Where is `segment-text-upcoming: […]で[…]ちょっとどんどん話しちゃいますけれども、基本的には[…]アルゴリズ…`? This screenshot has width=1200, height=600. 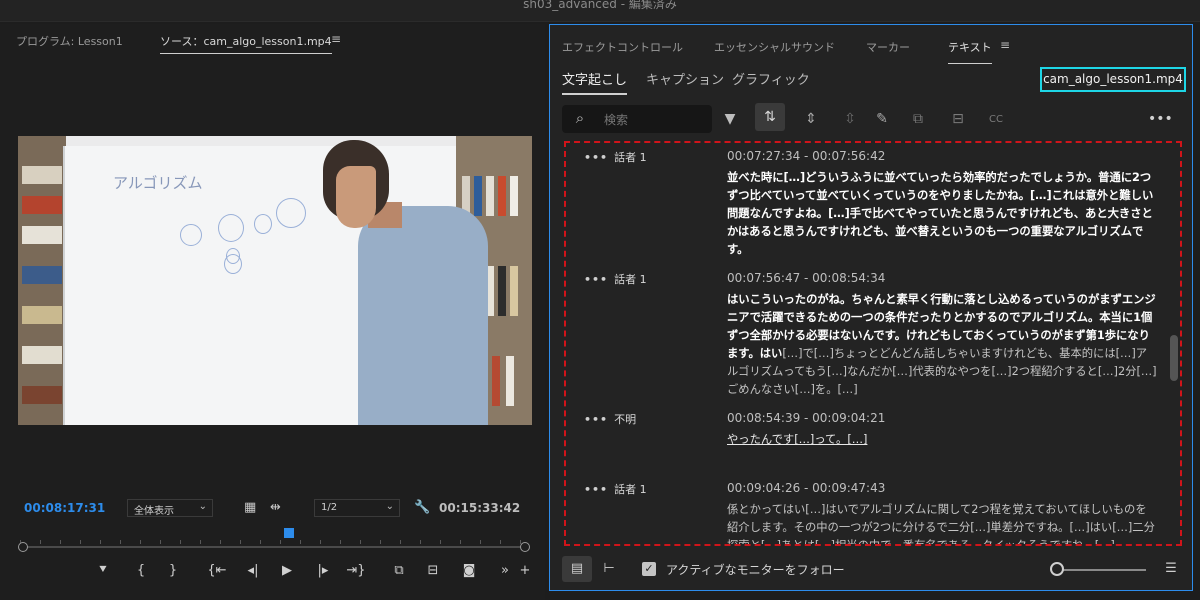
segment-text-upcoming: […]で[…]ちょっとどんどん話しちゃいますけれども、基本的には[…]アルゴリズ… is located at coordinates (942, 371).